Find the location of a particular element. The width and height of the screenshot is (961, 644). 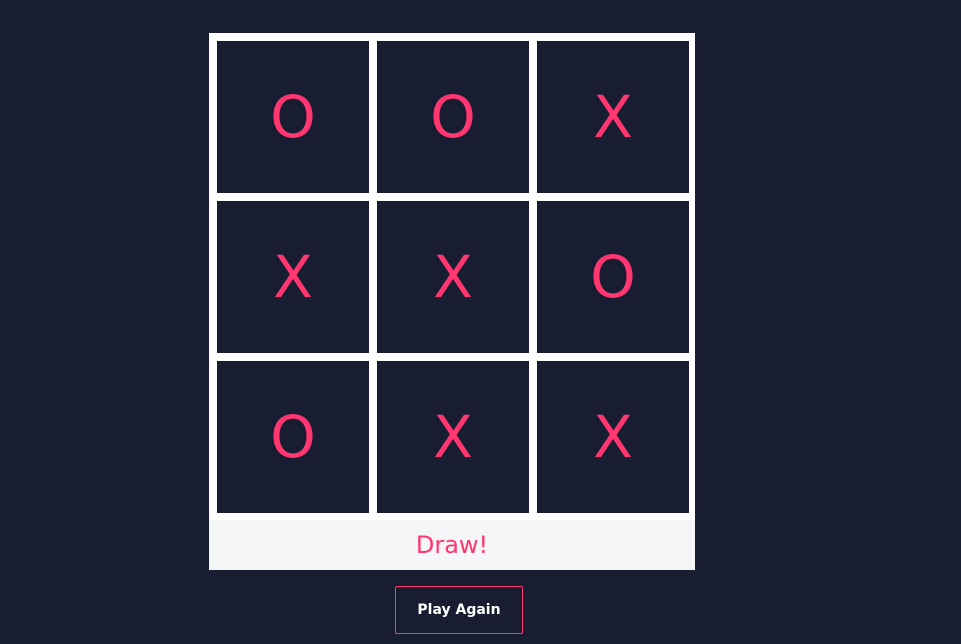

status-bar: Draw! is located at coordinates (452, 545).